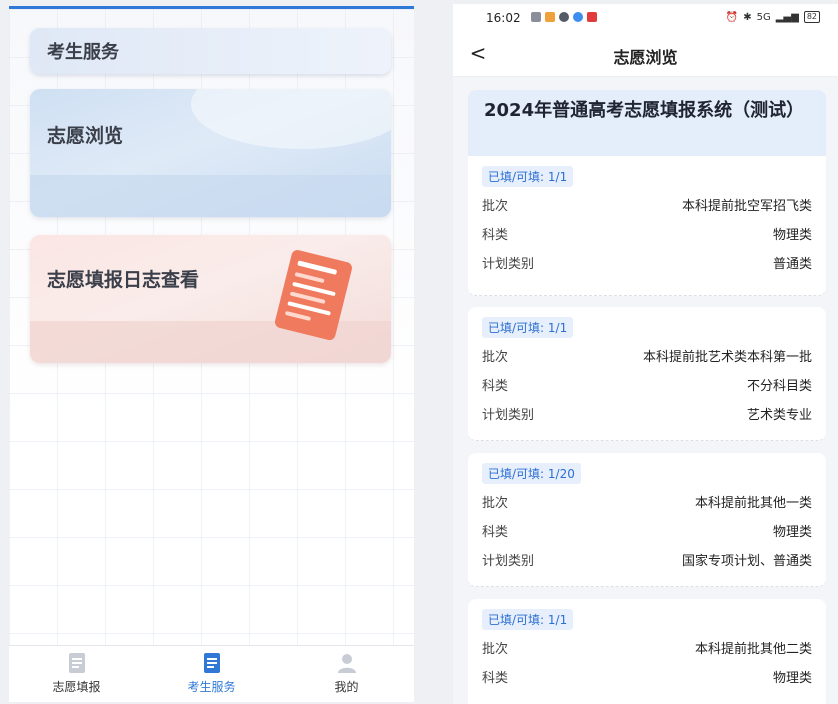 This screenshot has width=838, height=704. Describe the element at coordinates (647, 262) in the screenshot. I see `record-row-plan: 计划类别 普通类` at that location.